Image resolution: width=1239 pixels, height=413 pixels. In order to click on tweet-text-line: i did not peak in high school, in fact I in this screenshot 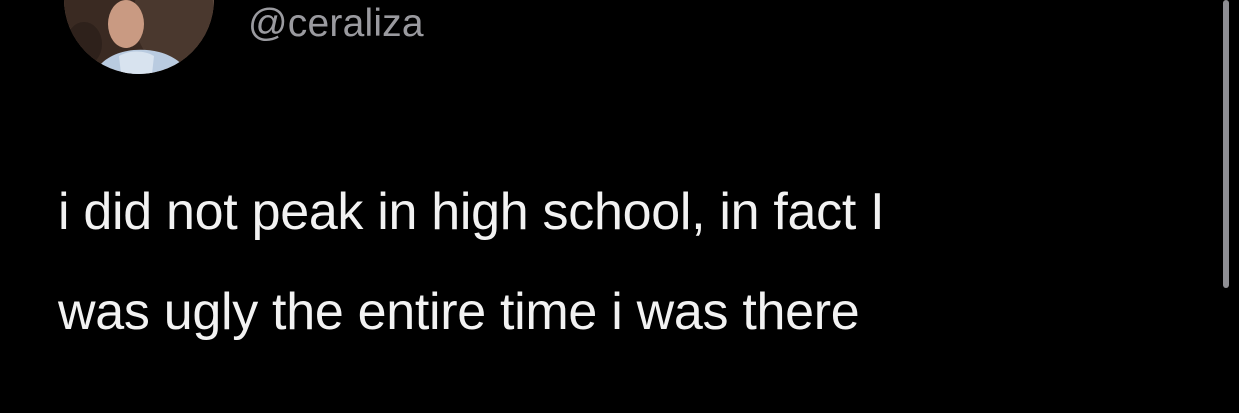, I will do `click(471, 212)`.